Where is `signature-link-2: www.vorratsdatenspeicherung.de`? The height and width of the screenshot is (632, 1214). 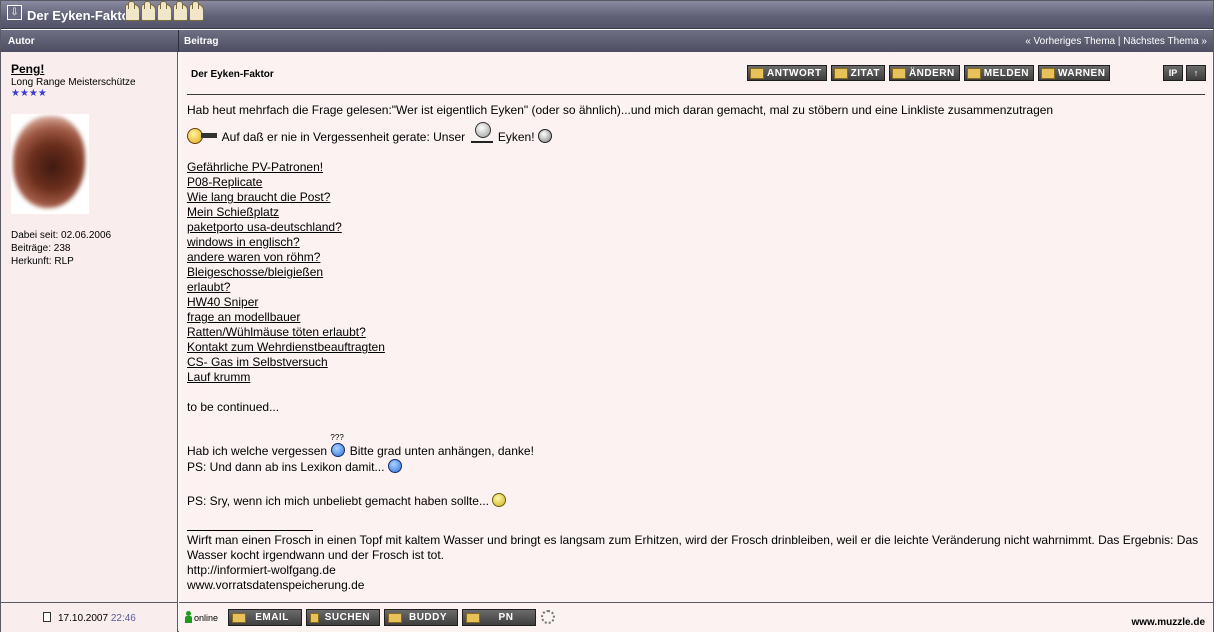 signature-link-2: www.vorratsdatenspeicherung.de is located at coordinates (276, 585).